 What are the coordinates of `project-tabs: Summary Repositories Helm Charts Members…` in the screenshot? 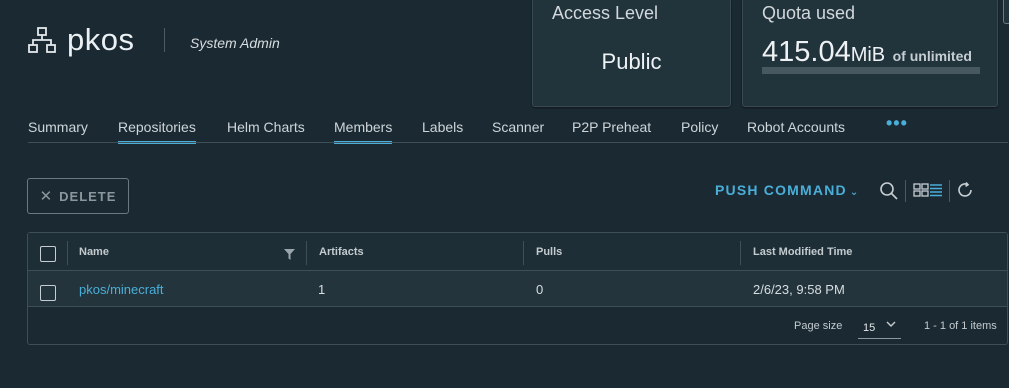 It's located at (518, 127).